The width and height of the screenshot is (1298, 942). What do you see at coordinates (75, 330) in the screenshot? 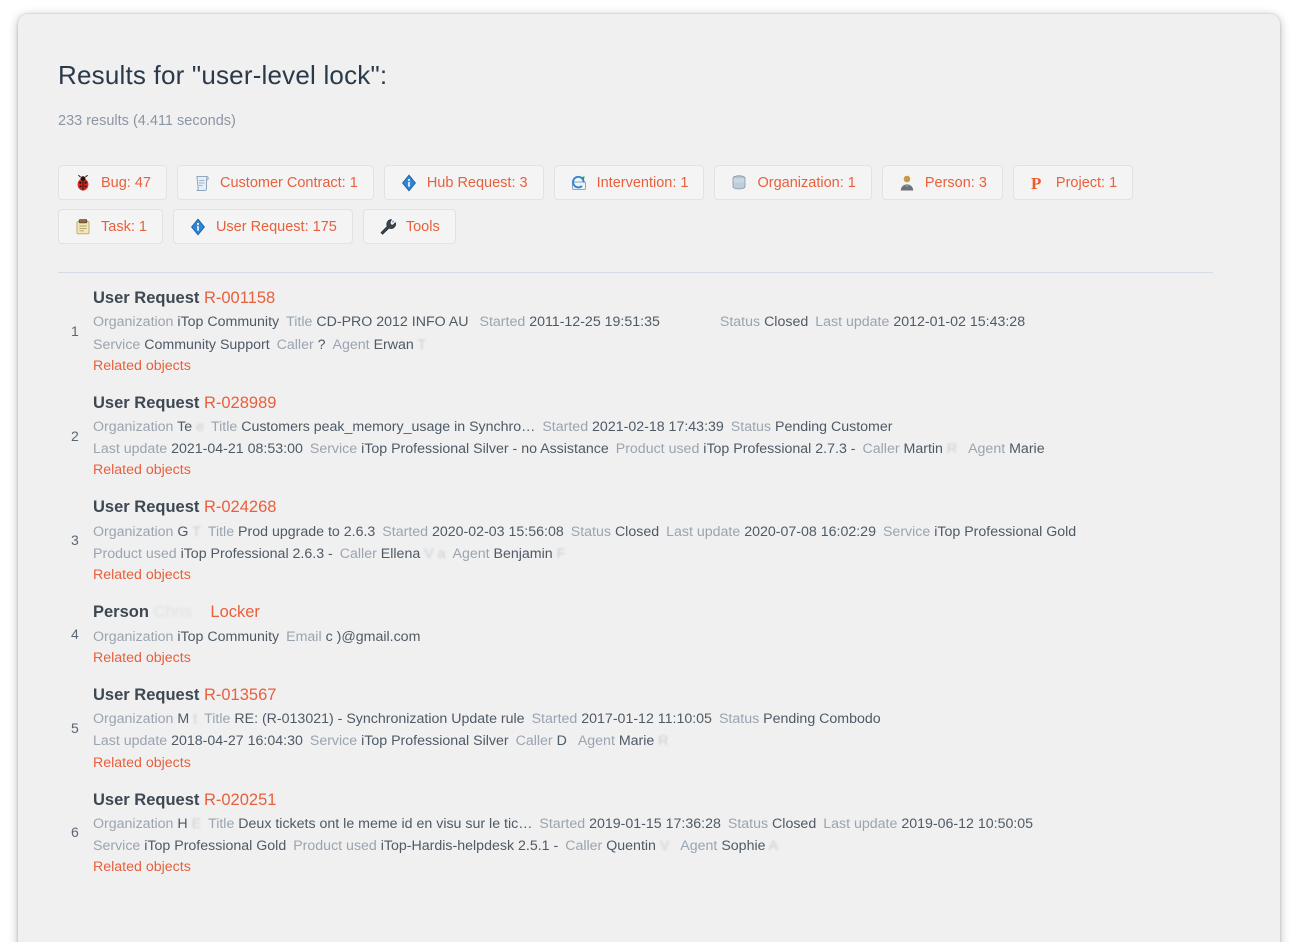
I see `result-index: 1` at bounding box center [75, 330].